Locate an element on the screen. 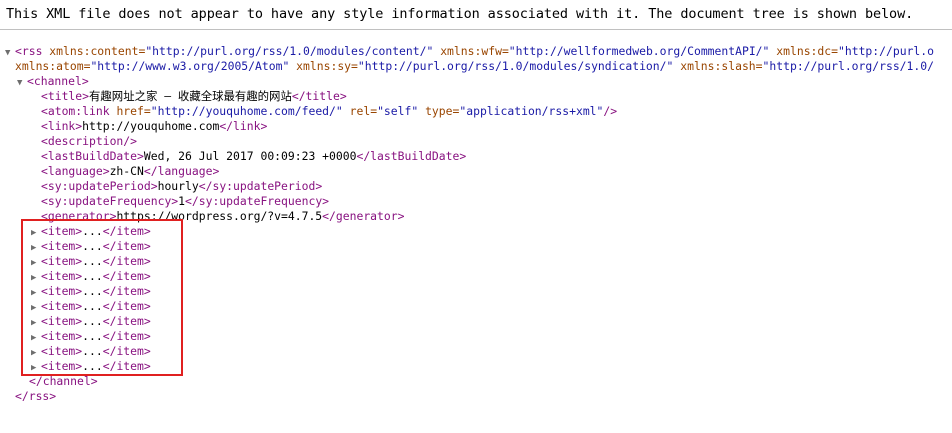 The height and width of the screenshot is (433, 952). tag-open: <sy:updateFrequency> is located at coordinates (110, 201).